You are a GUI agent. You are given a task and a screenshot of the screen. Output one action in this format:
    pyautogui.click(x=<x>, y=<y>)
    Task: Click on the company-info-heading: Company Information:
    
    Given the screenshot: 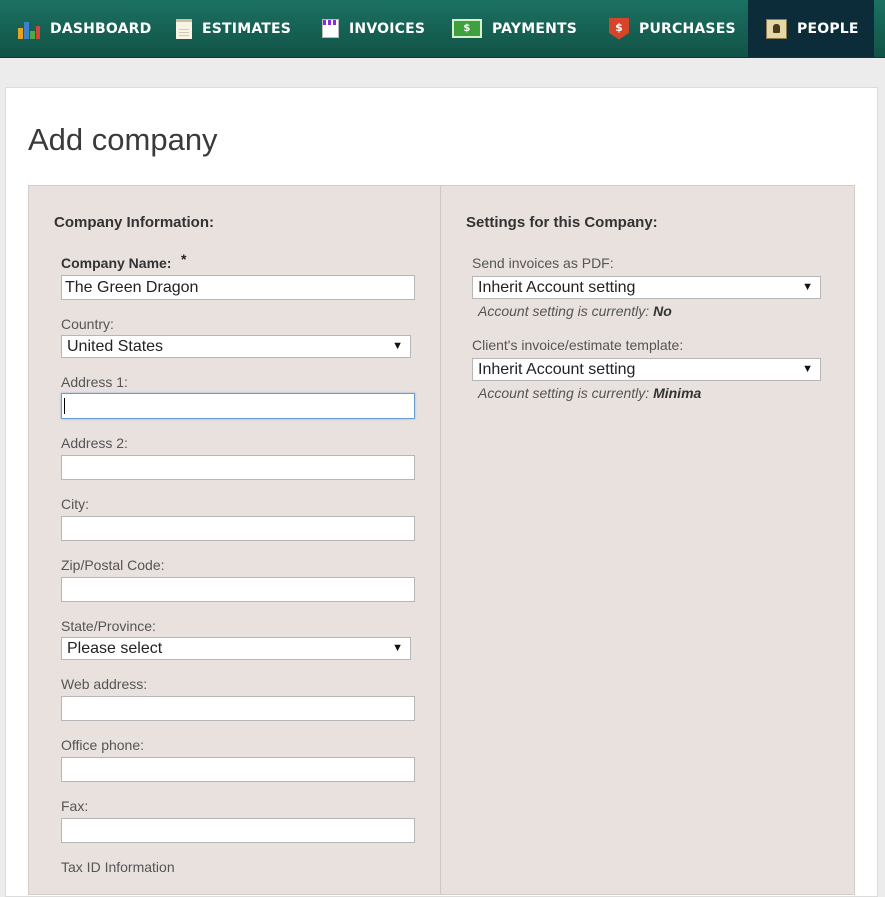 What is the action you would take?
    pyautogui.click(x=134, y=222)
    